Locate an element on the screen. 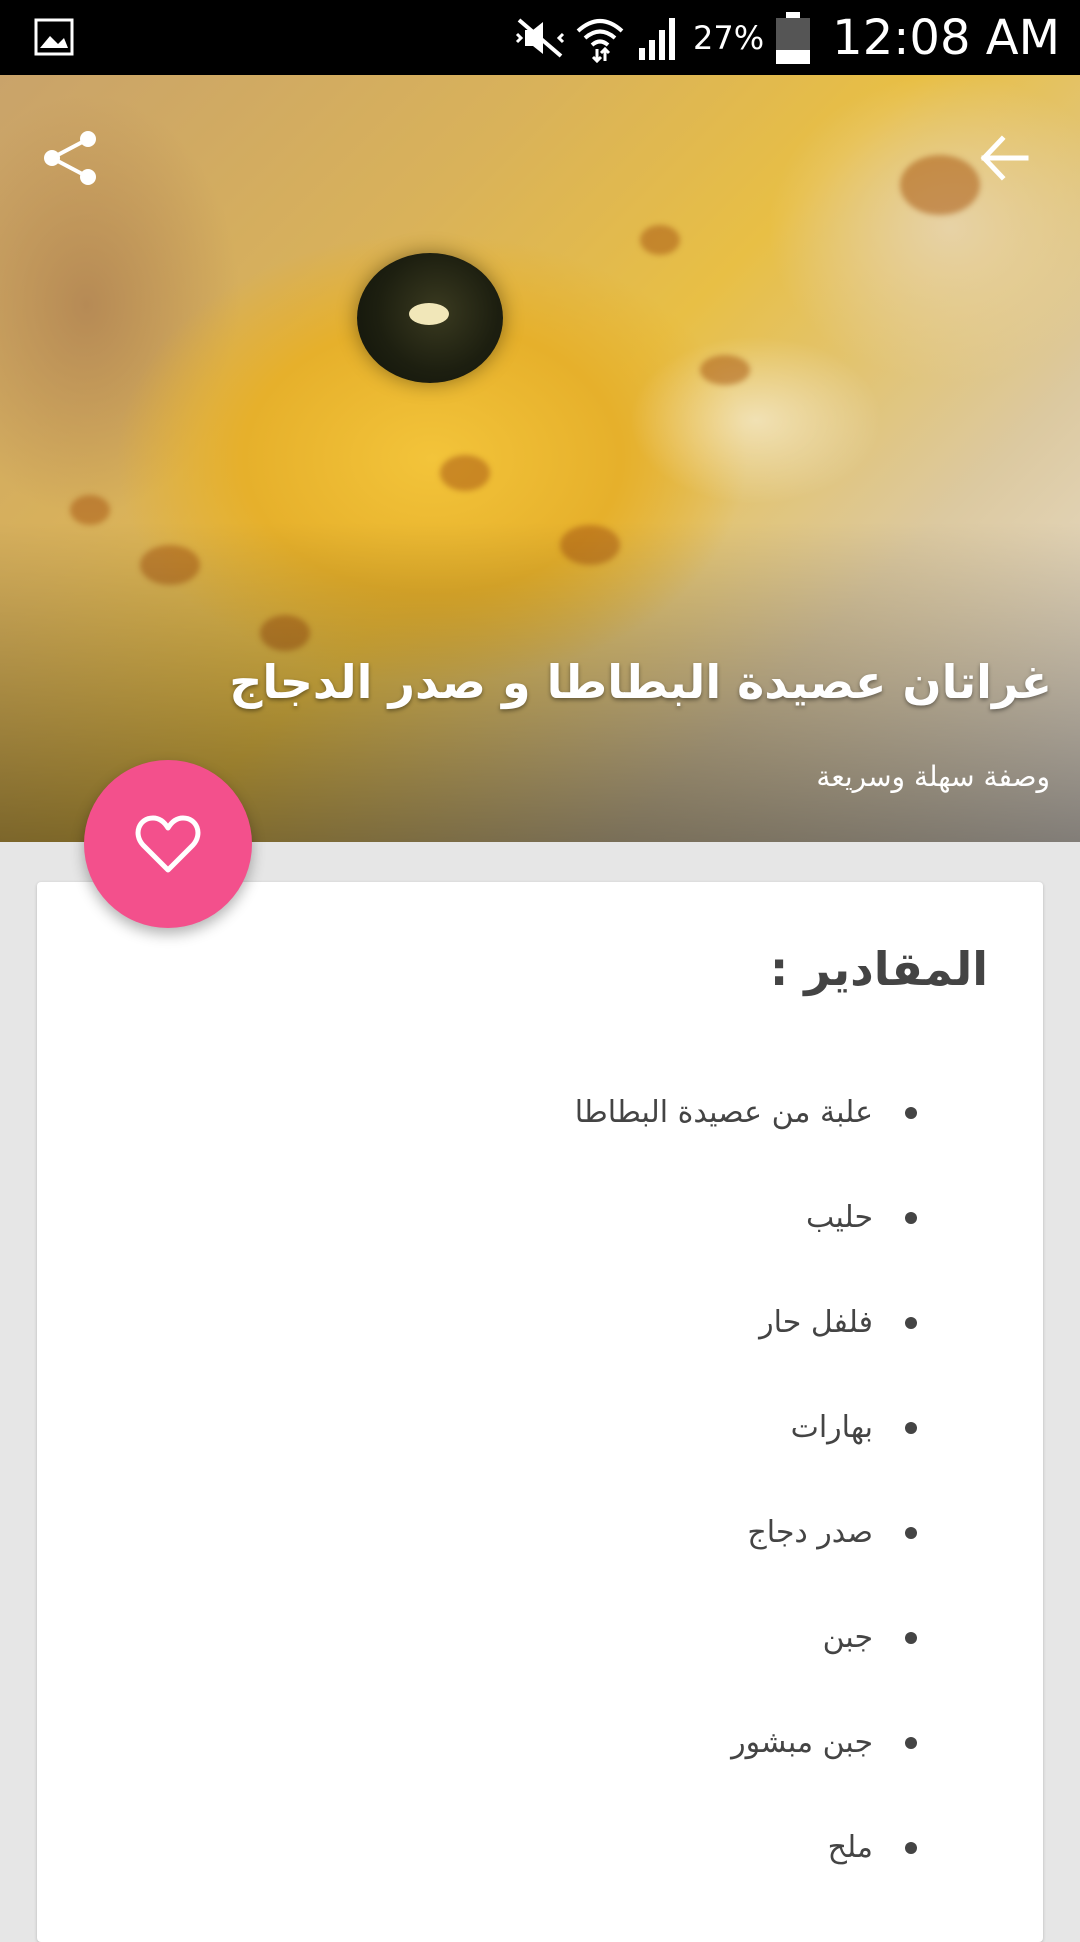  ingredient-text: حليب is located at coordinates (839, 1217).